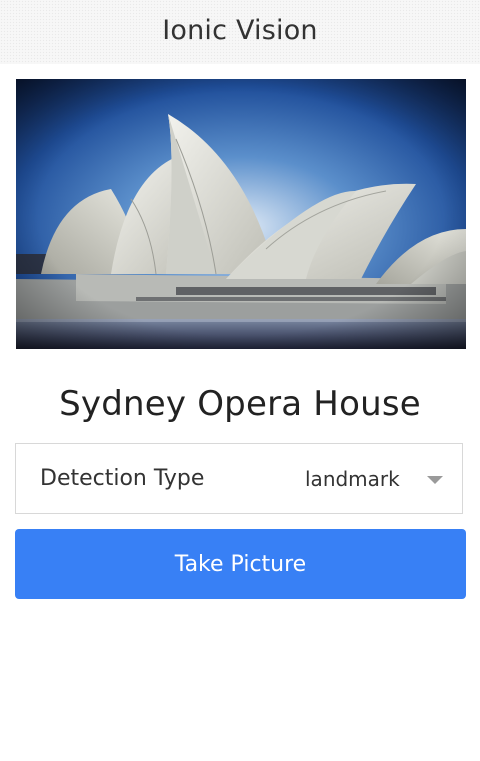 The width and height of the screenshot is (480, 761). I want to click on detection-type-select: Detection Type landmark, so click(239, 478).